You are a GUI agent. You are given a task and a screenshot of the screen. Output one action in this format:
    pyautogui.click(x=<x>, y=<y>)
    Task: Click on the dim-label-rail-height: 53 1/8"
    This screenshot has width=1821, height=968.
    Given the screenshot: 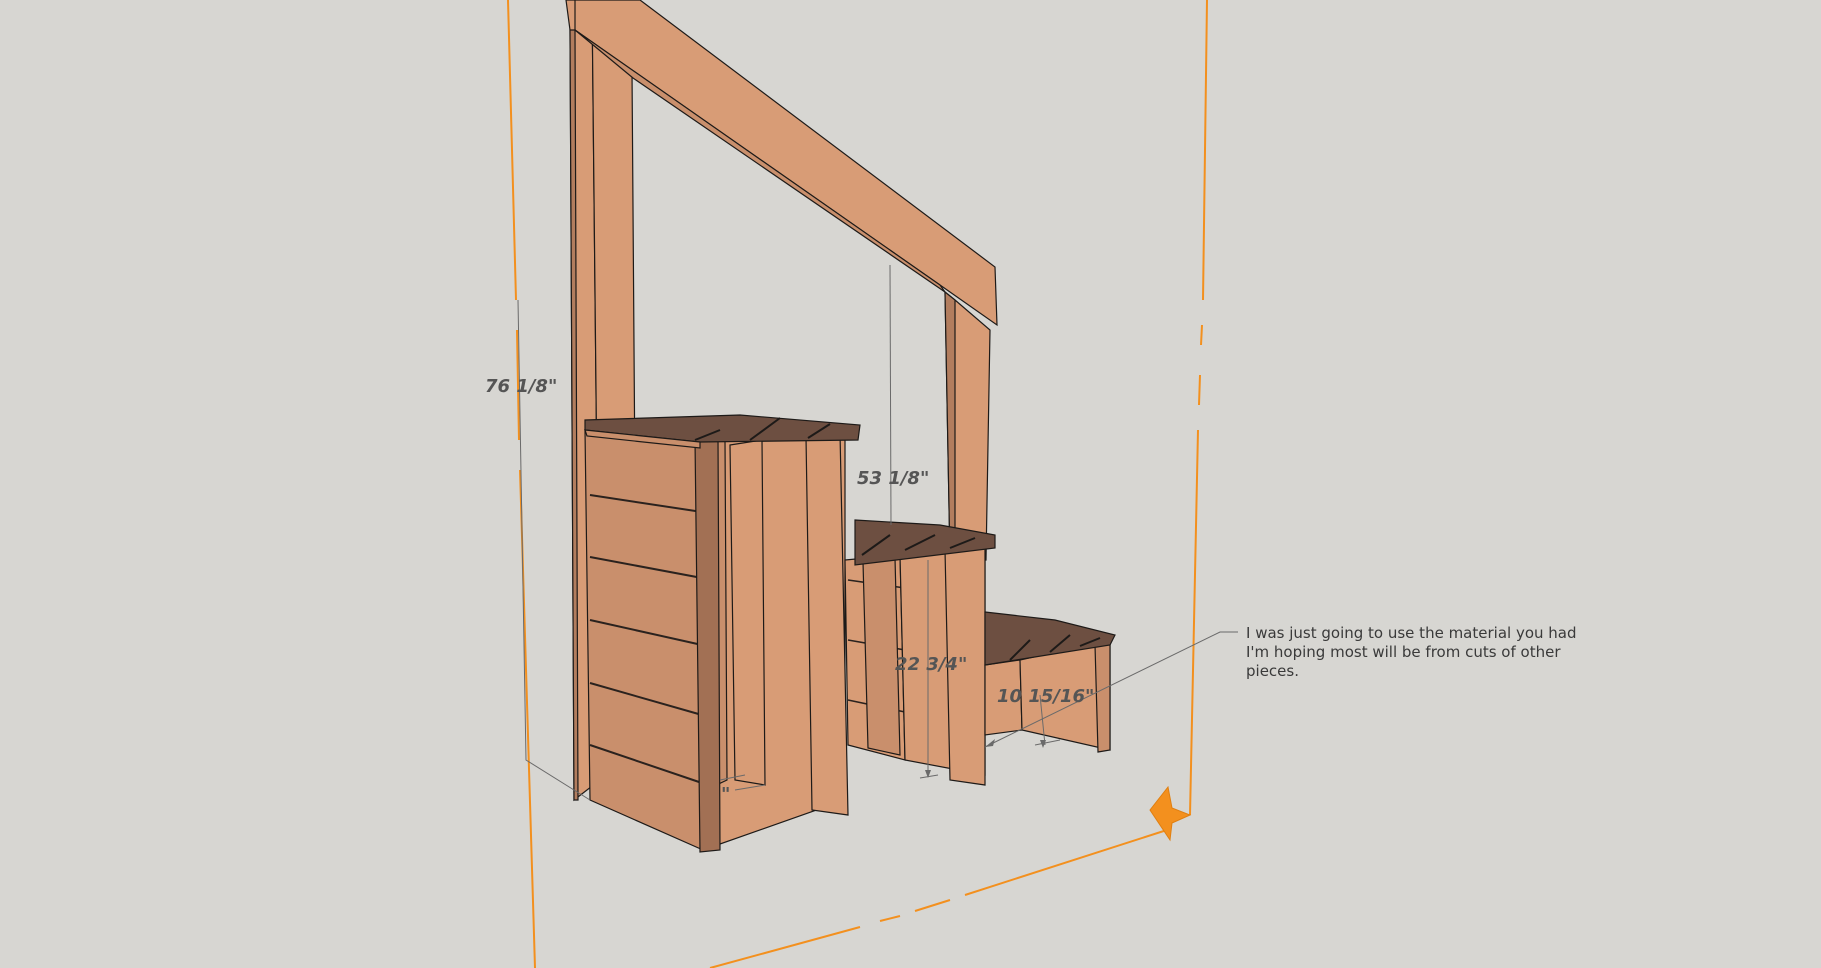 What is the action you would take?
    pyautogui.click(x=893, y=478)
    